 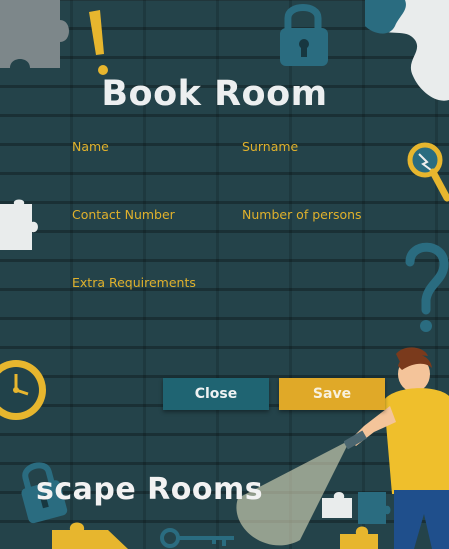 What do you see at coordinates (319, 236) in the screenshot?
I see `persons-field` at bounding box center [319, 236].